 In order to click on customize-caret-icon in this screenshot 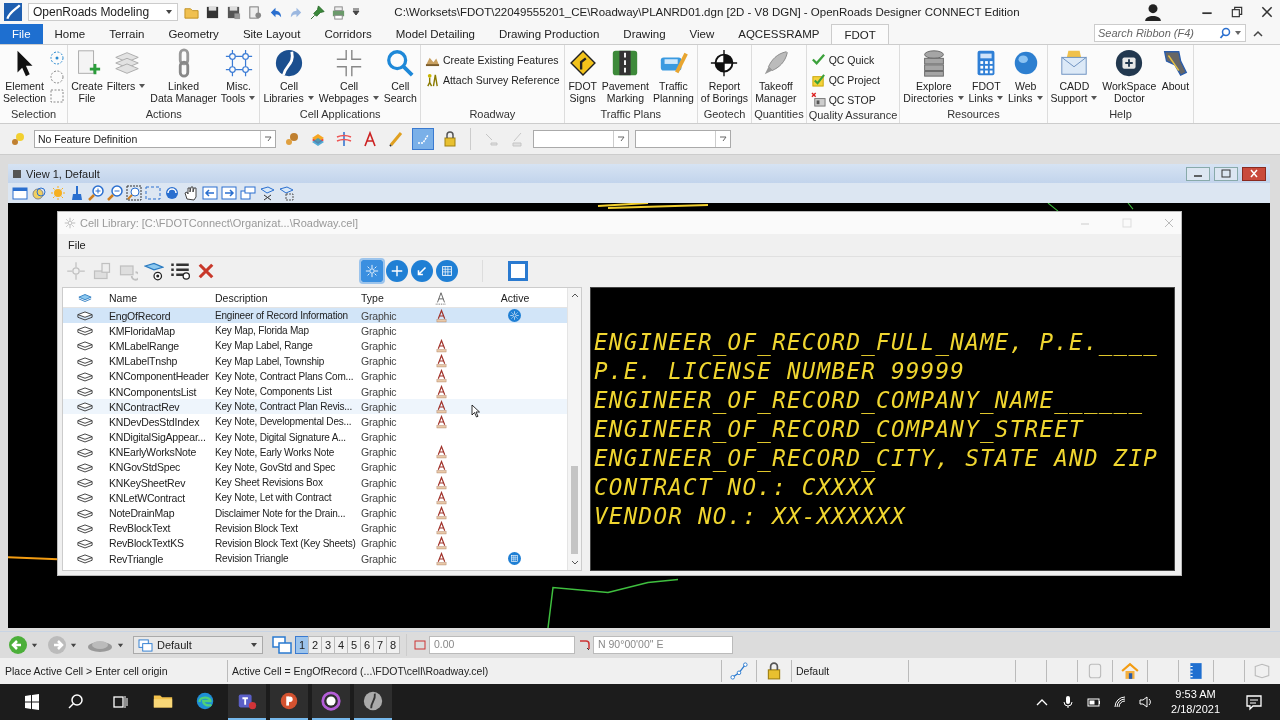, I will do `click(356, 12)`.